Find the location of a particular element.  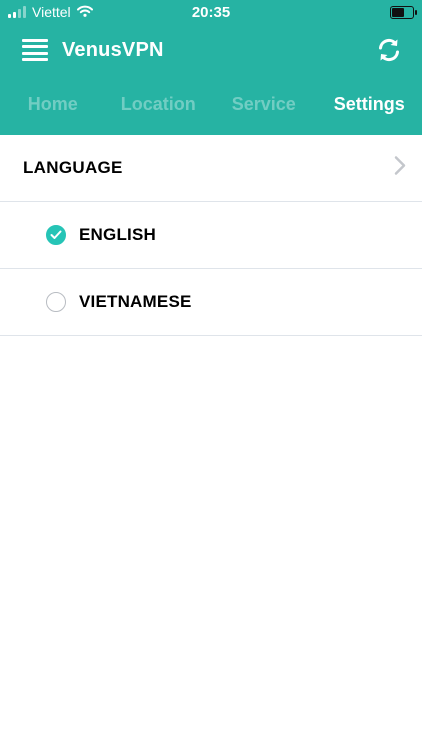

radio-unchecked-icon is located at coordinates (56, 302).